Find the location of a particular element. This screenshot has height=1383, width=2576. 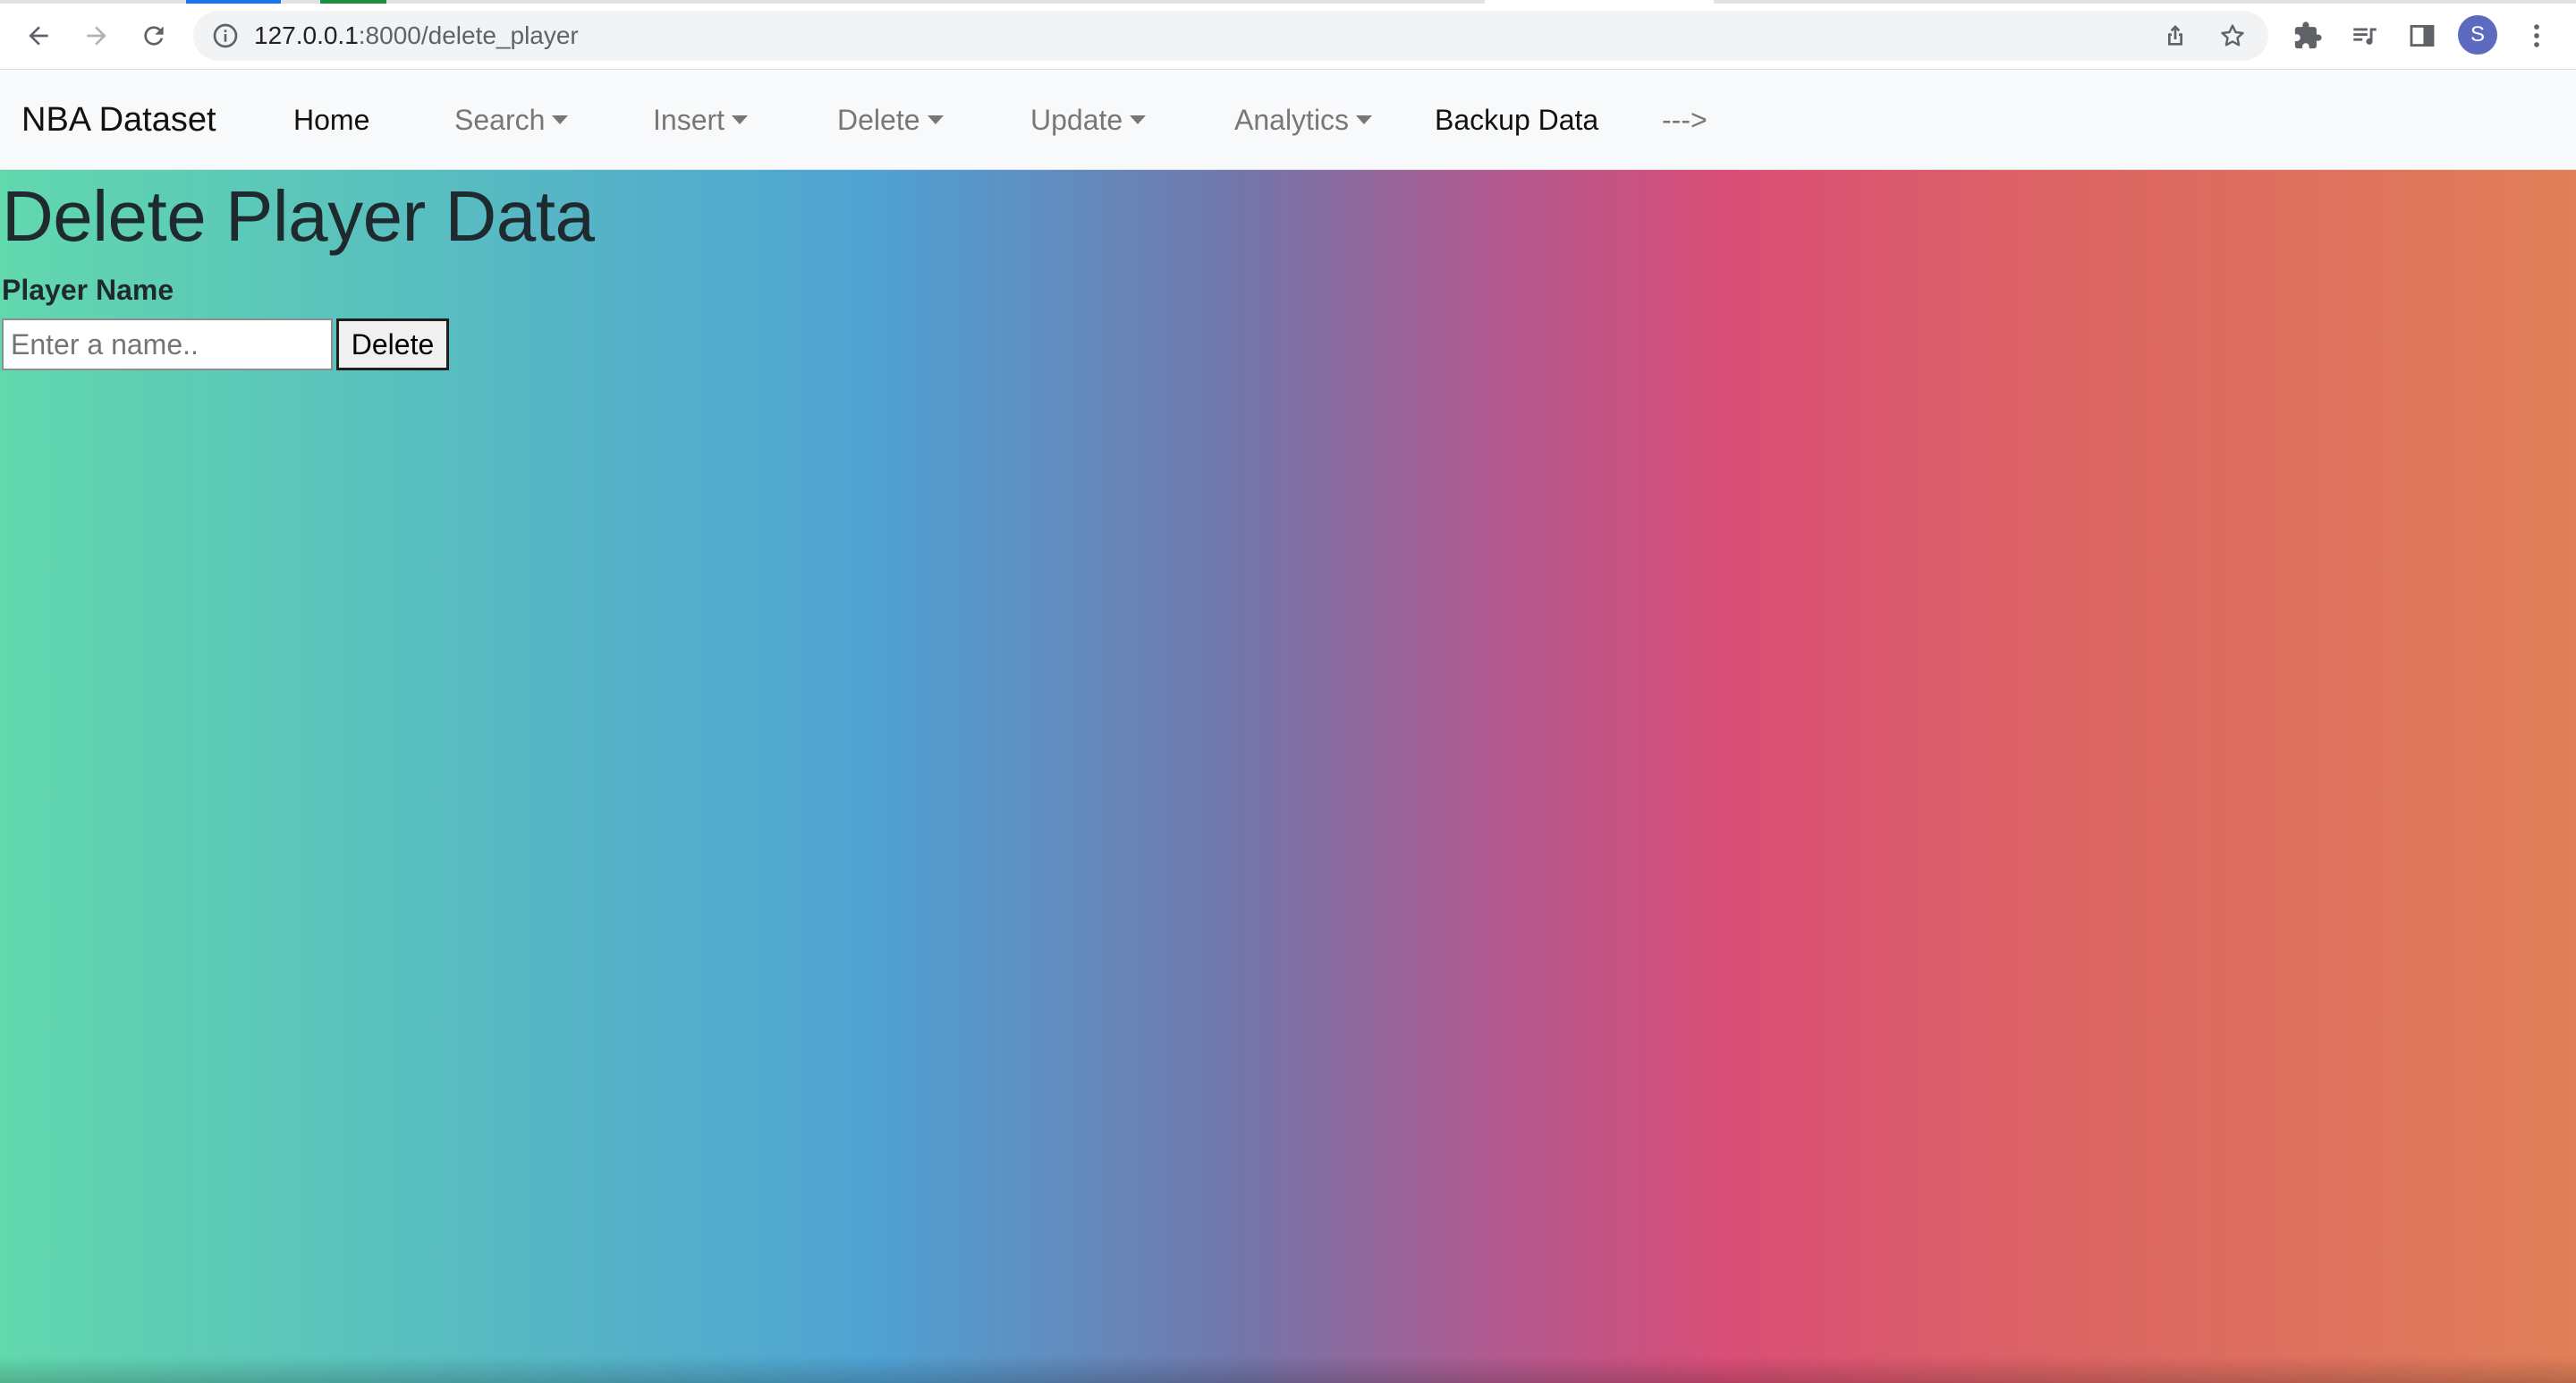

tab-indicator-blue is located at coordinates (233, 2).